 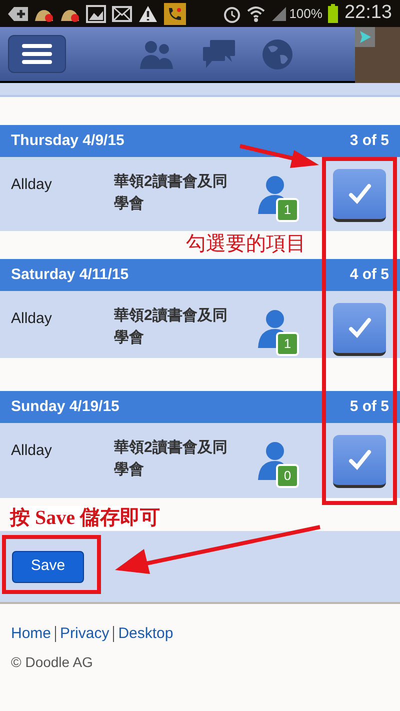 I want to click on footer-link: Home, so click(x=31, y=634).